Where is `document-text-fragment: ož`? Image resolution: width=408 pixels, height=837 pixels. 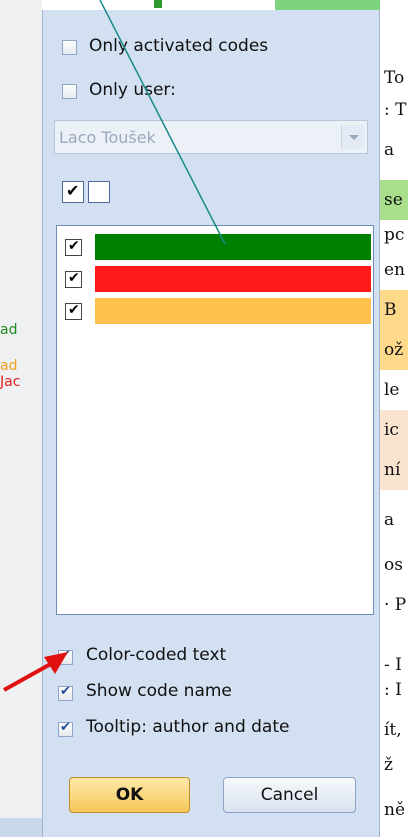
document-text-fragment: ož is located at coordinates (394, 350).